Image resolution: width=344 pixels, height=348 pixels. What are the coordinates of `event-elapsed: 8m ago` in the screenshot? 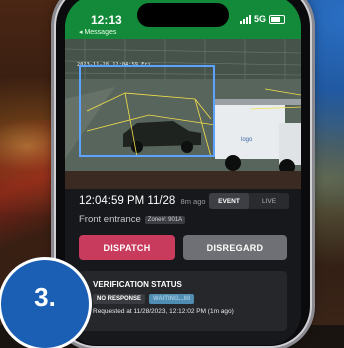 It's located at (193, 201).